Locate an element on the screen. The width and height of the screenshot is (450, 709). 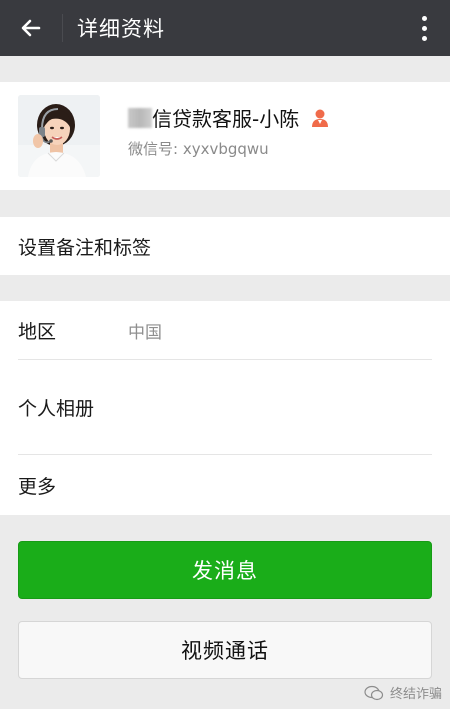
arrow-left-icon is located at coordinates (31, 28).